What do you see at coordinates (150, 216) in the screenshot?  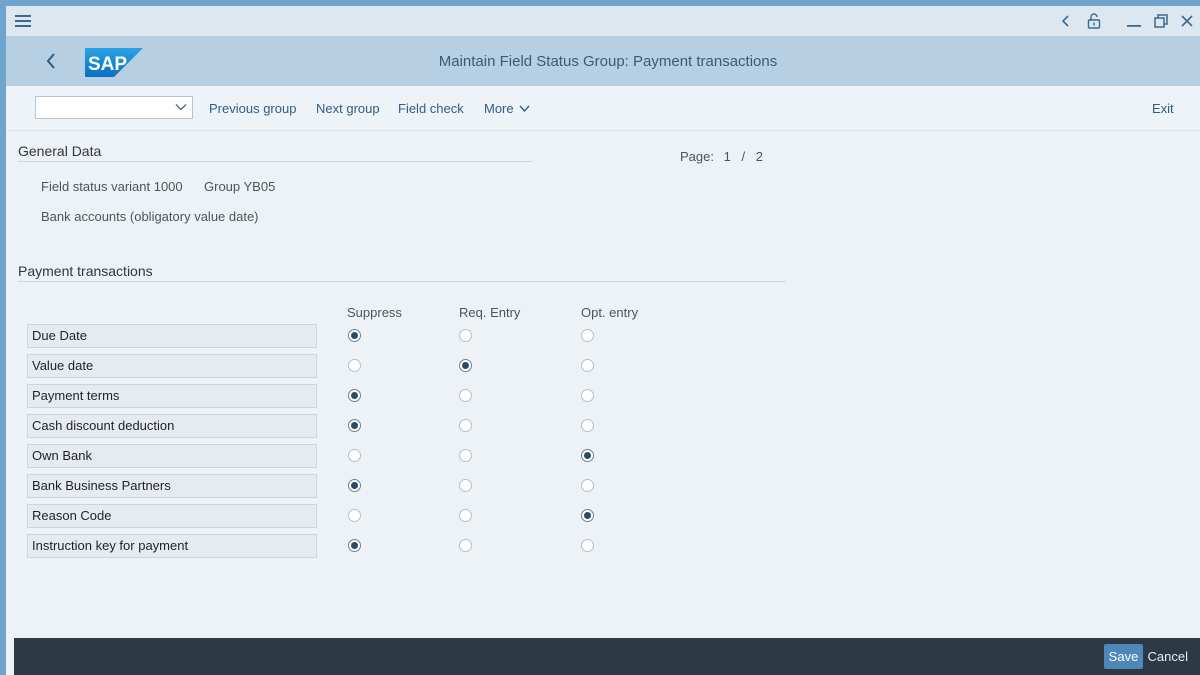 I see `group-description: Bank accounts (obligatory value date)` at bounding box center [150, 216].